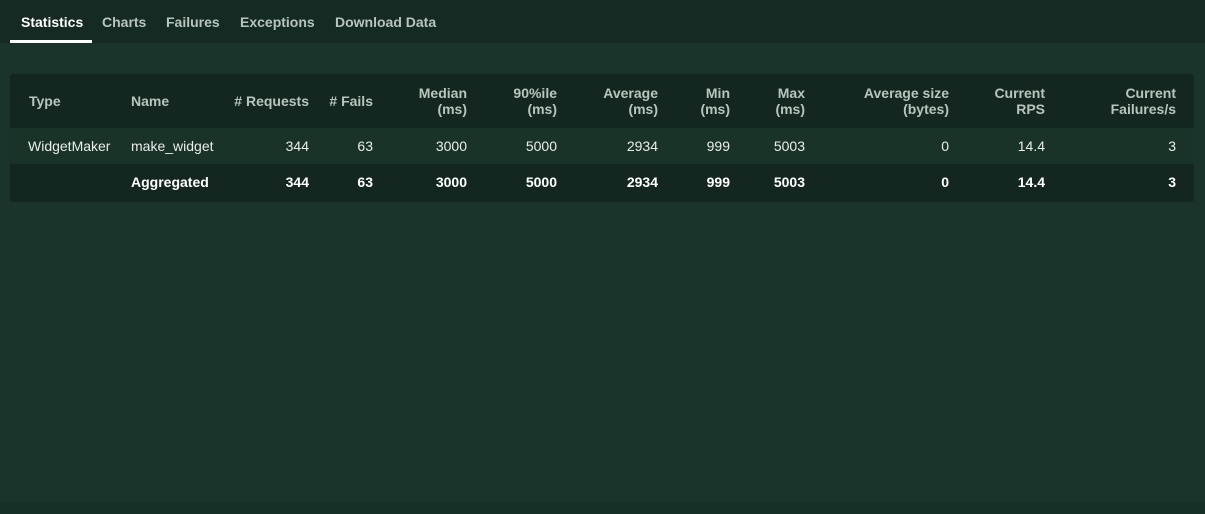  What do you see at coordinates (630, 93) in the screenshot?
I see `column-header-label: Average` at bounding box center [630, 93].